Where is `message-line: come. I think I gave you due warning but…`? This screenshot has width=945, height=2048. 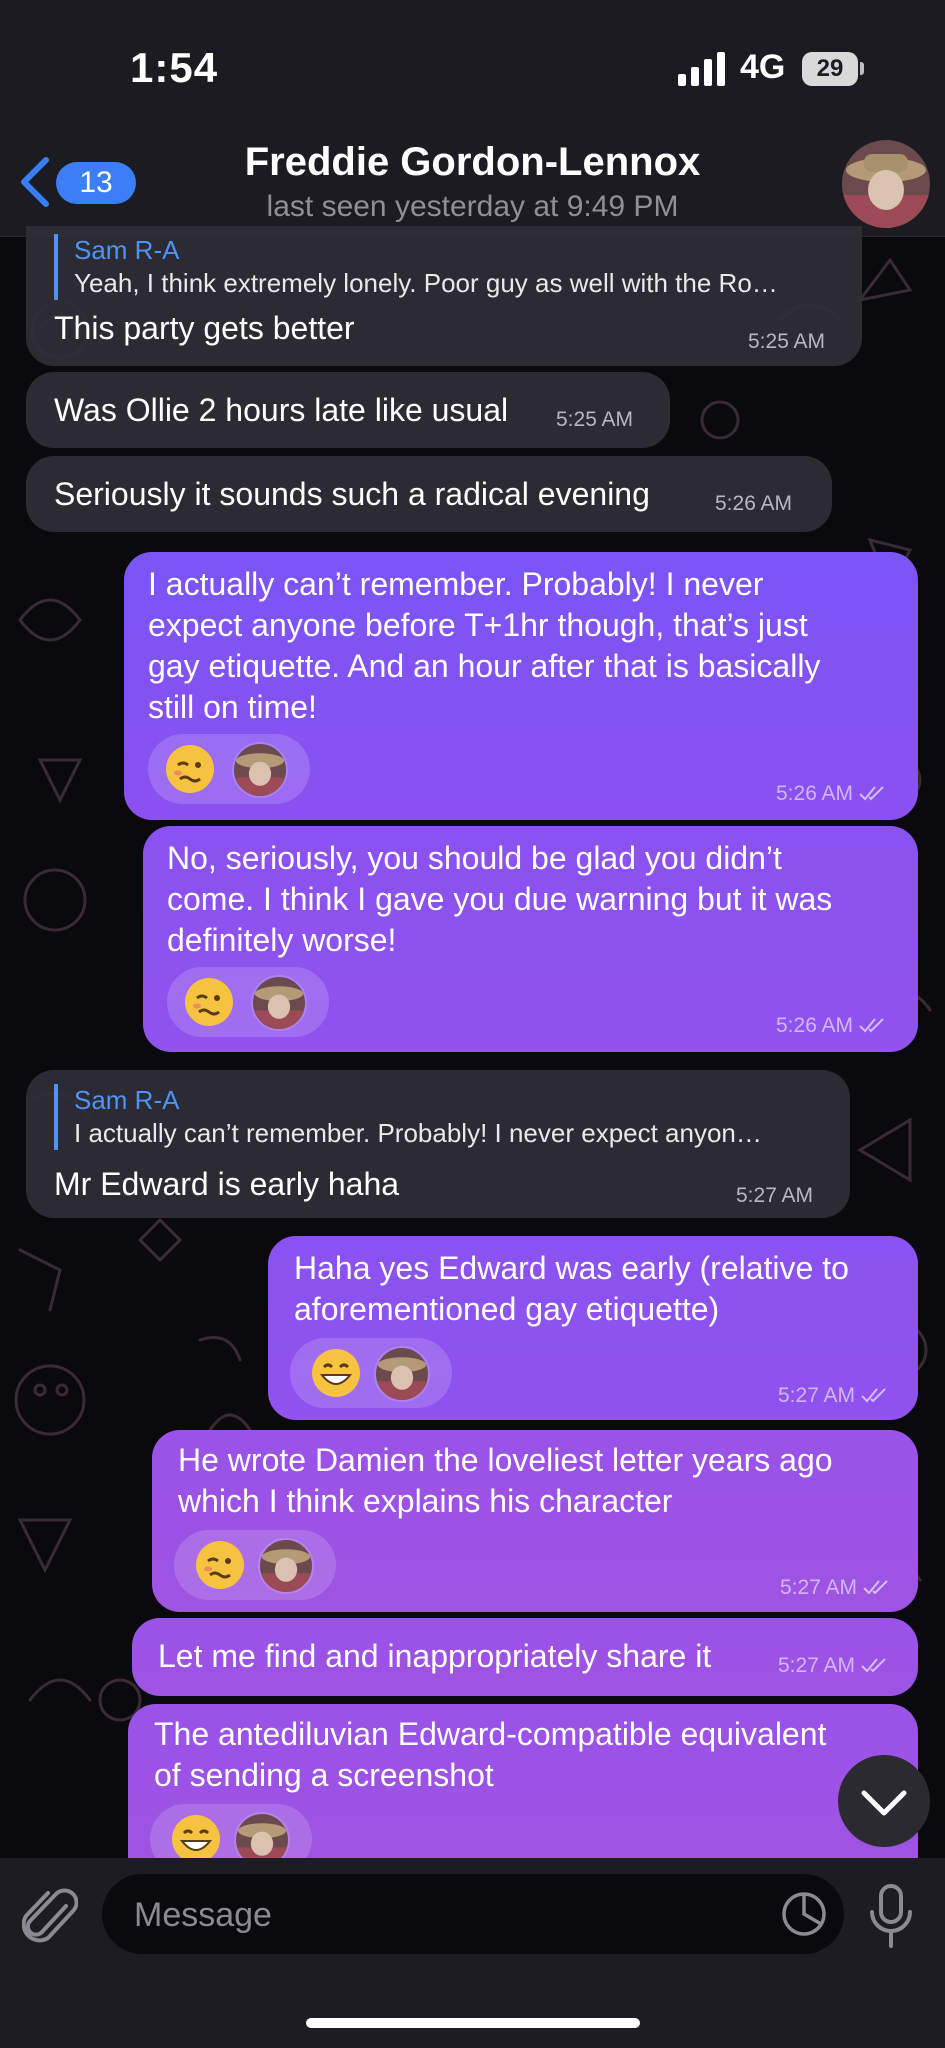 message-line: come. I think I gave you due warning but… is located at coordinates (500, 899).